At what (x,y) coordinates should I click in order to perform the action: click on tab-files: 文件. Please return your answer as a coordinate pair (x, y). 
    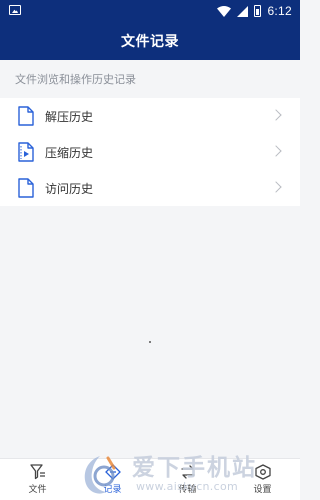
    Looking at the image, I should click on (37, 479).